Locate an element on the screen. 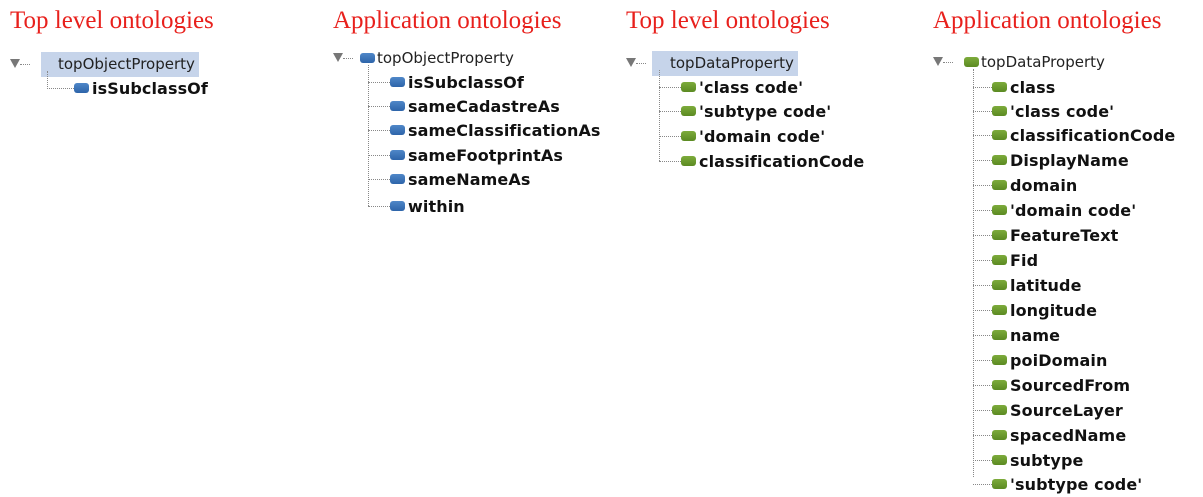 This screenshot has height=497, width=1203. tree-node-label: SourcedFrom is located at coordinates (1070, 385).